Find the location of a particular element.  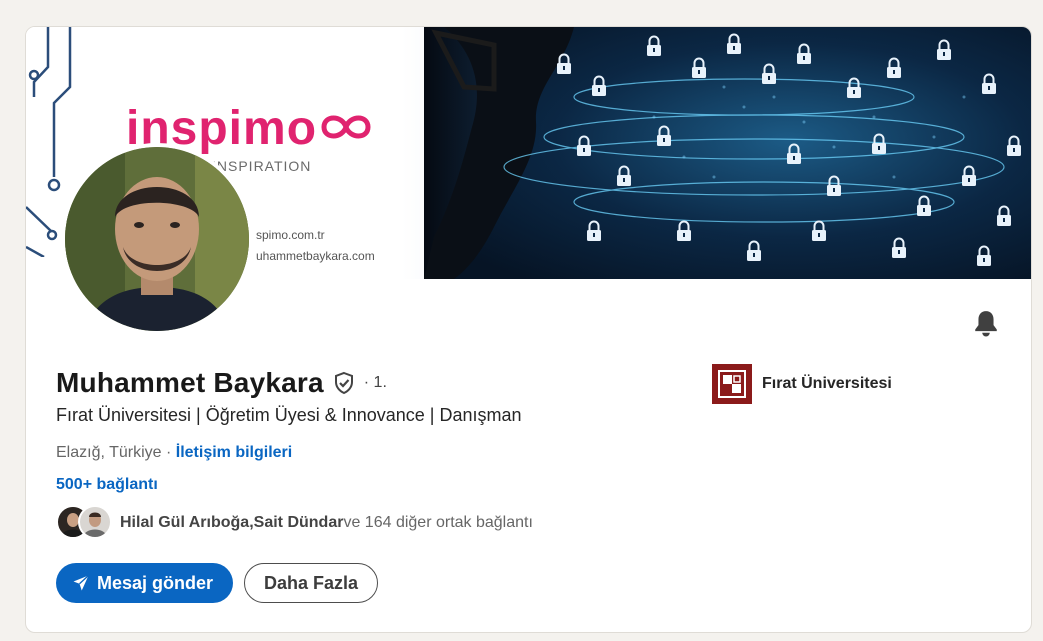

send-message-label: Mesaj gönder is located at coordinates (155, 582).